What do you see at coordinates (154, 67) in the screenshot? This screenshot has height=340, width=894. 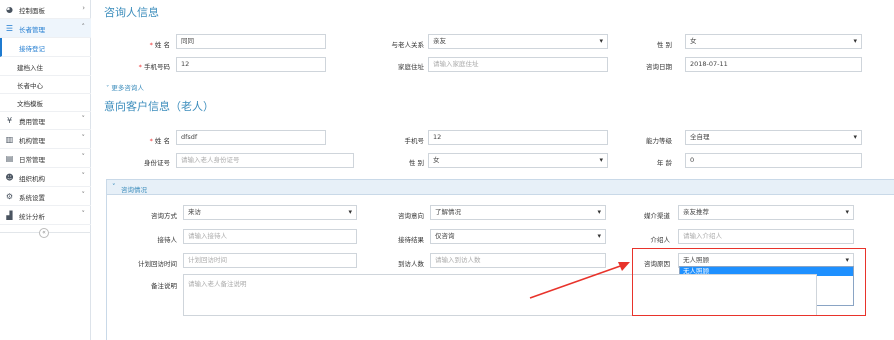 I see `field-label: * 手机号码` at bounding box center [154, 67].